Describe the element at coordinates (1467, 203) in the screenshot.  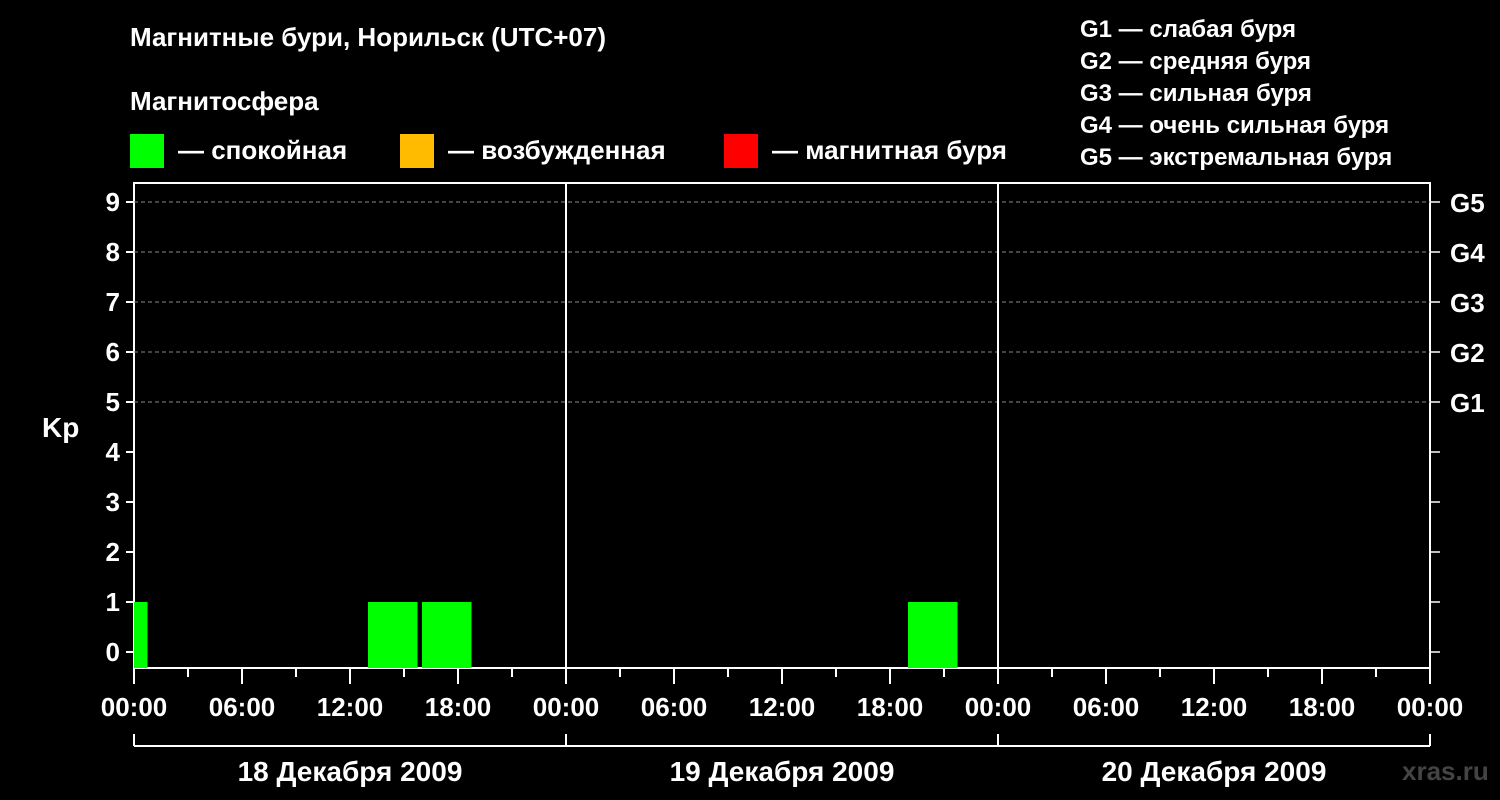
I see `g-level-label: G5` at that location.